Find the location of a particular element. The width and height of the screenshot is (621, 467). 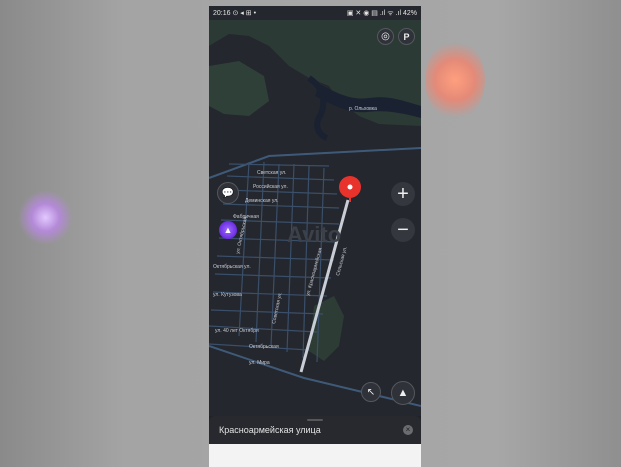

address-label: Красноармейская улица is located at coordinates (270, 430).